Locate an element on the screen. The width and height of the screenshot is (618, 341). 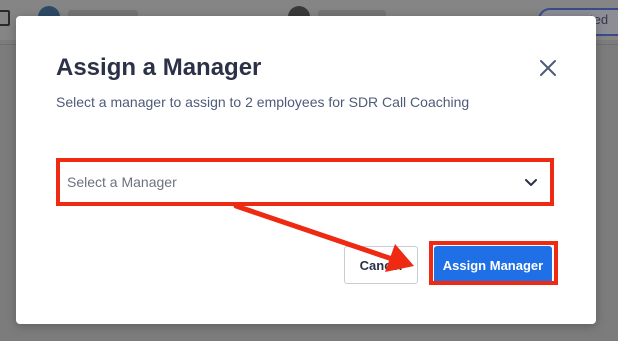
close-button is located at coordinates (548, 68).